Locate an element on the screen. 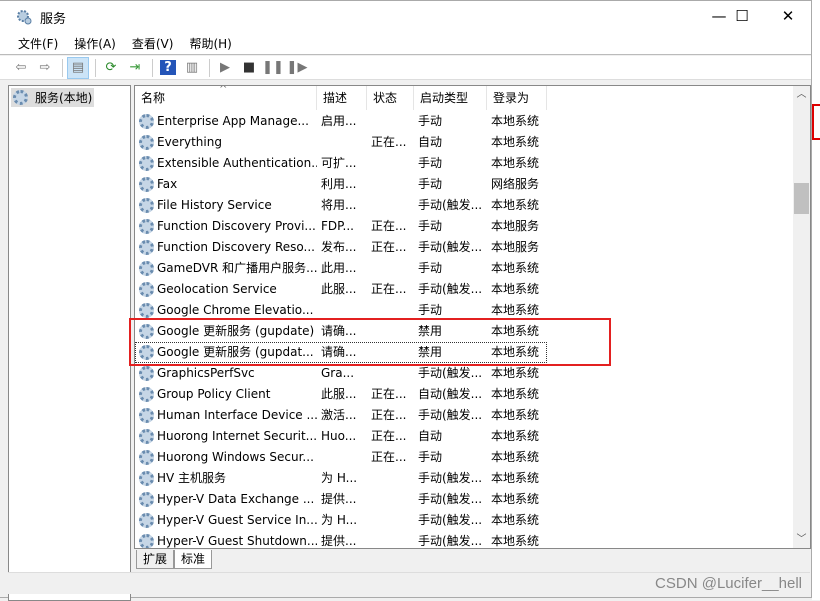  tab-extended: 扩展 is located at coordinates (155, 559).